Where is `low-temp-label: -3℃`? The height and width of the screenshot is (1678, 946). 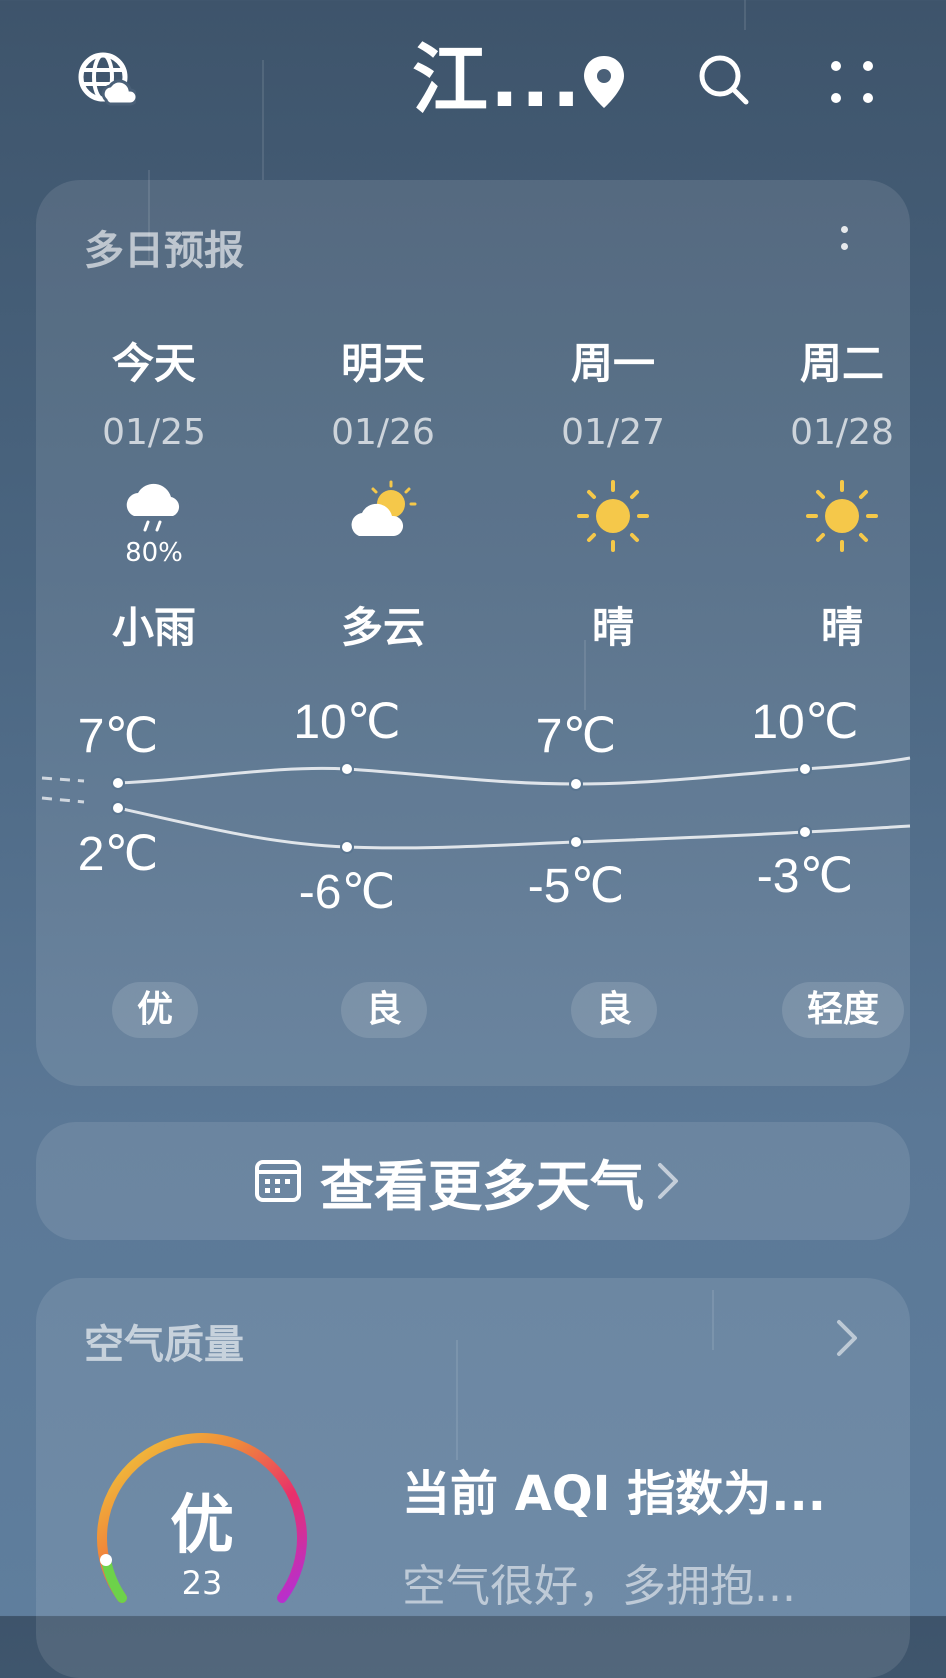
low-temp-label: -3℃ is located at coordinates (805, 876).